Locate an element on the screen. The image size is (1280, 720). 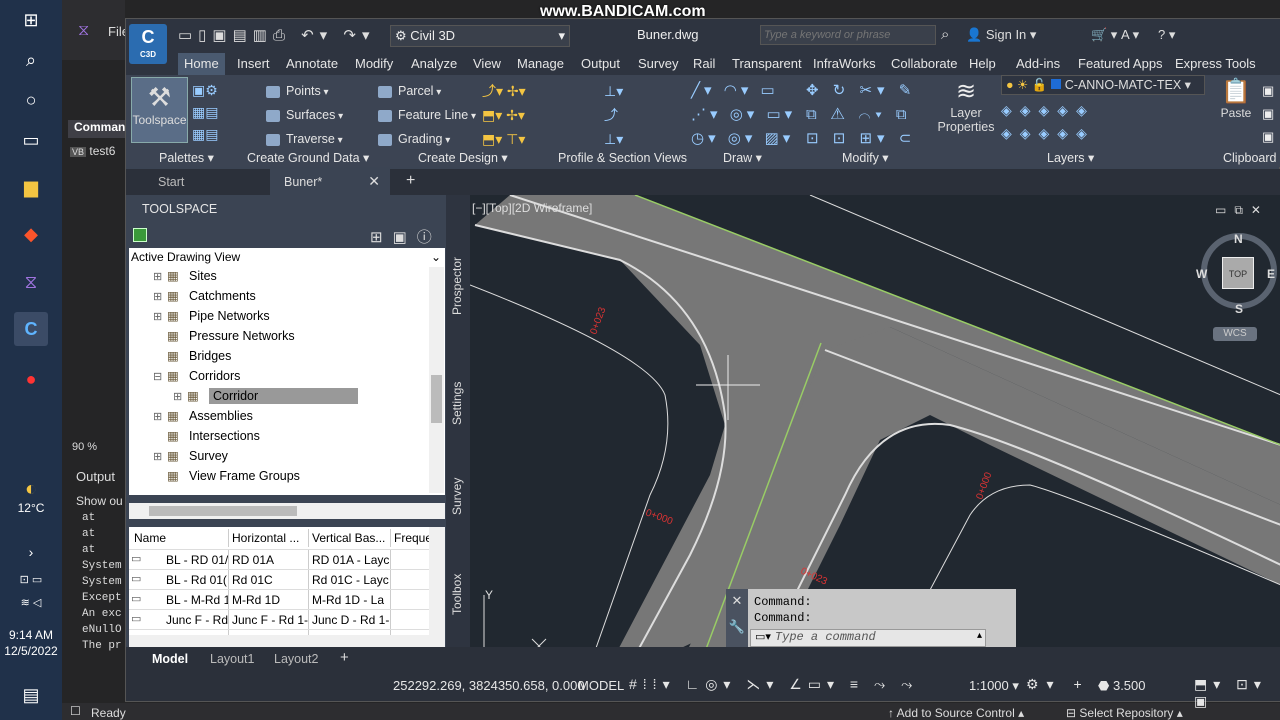
tab-buner: Buner* ✕ is located at coordinates (330, 182).